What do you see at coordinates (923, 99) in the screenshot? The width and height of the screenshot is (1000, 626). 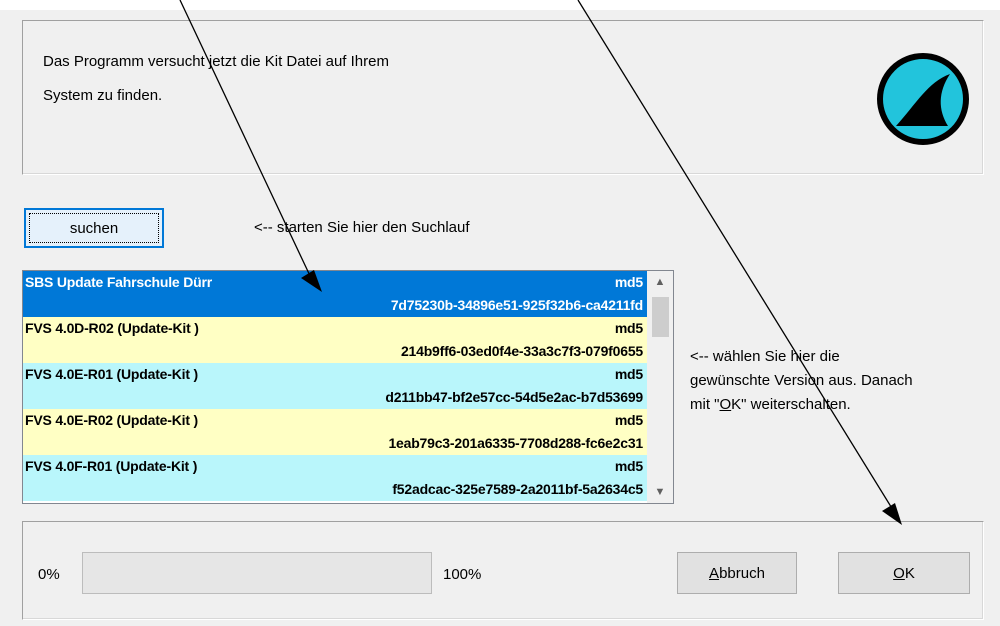 I see `shark-fin-icon` at bounding box center [923, 99].